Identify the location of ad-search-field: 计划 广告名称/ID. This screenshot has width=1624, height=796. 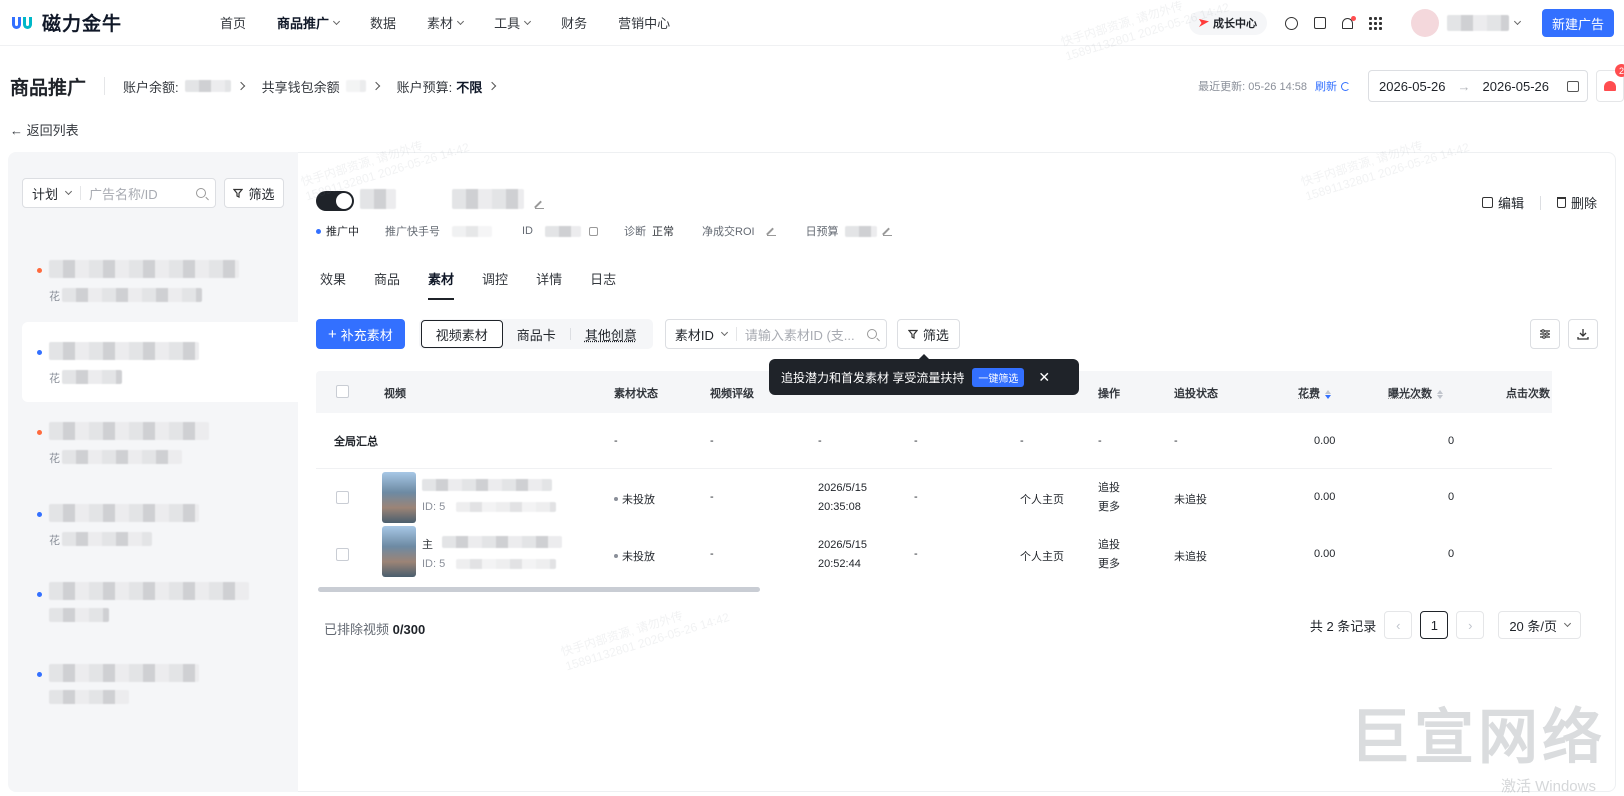
(119, 193).